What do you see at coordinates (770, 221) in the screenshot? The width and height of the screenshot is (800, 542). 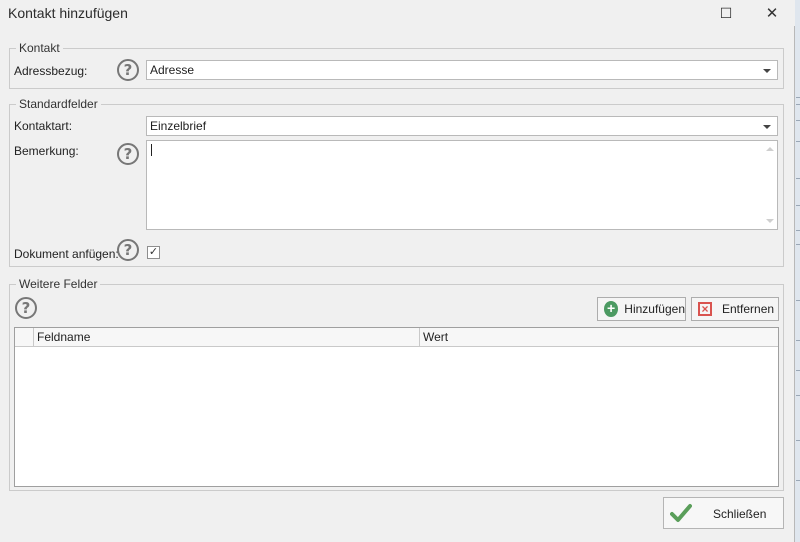 I see `scroll-down-icon` at bounding box center [770, 221].